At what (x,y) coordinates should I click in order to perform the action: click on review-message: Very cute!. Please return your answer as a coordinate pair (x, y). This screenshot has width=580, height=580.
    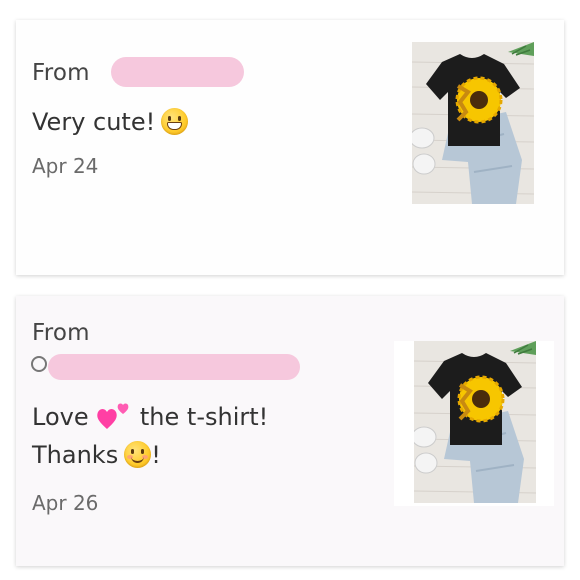
    Looking at the image, I should click on (110, 122).